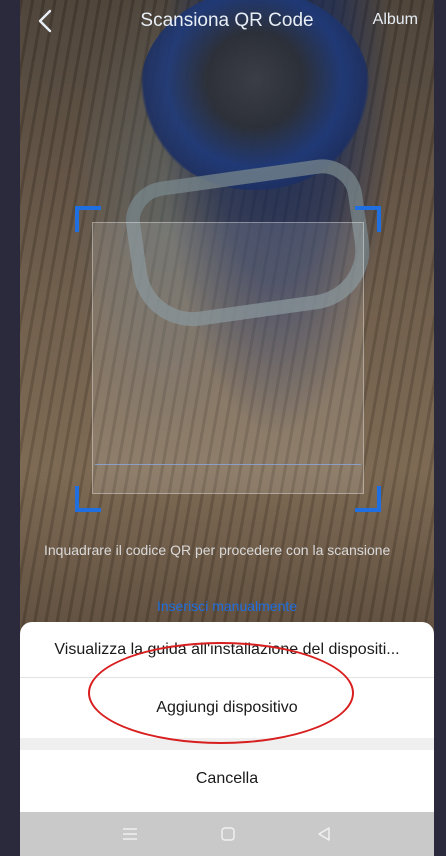 The width and height of the screenshot is (446, 856). I want to click on top-bar: Scansiona QR Code Album, so click(227, 22).